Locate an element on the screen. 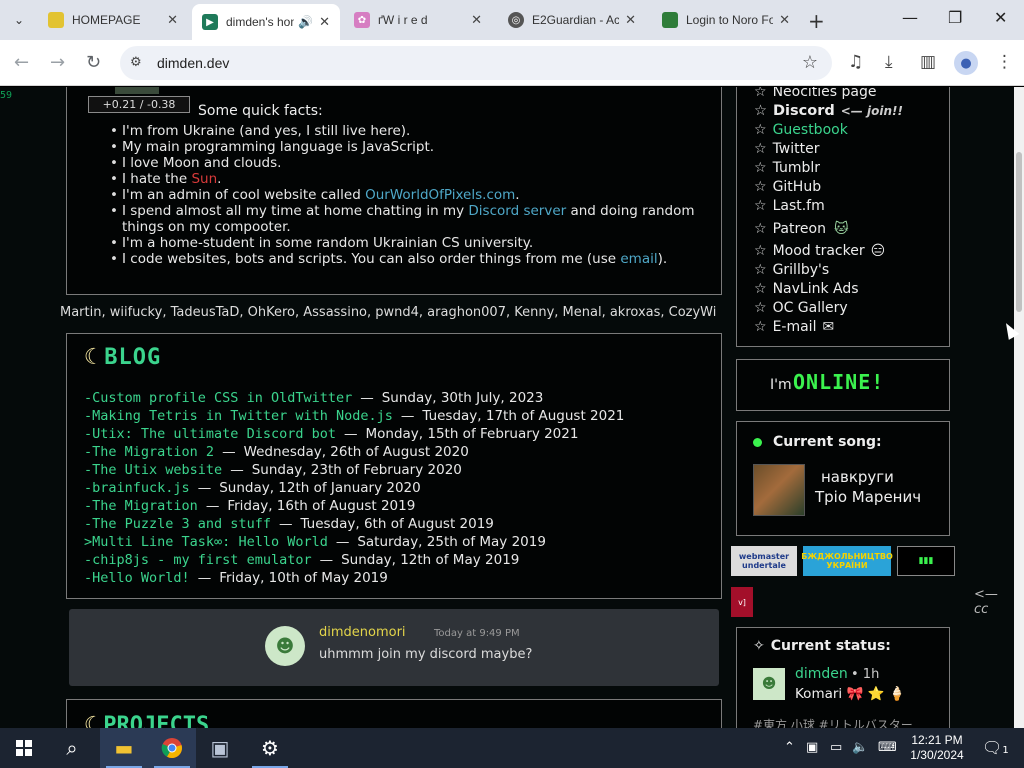 The width and height of the screenshot is (1024, 768). defender-icon: ▣ is located at coordinates (812, 747).